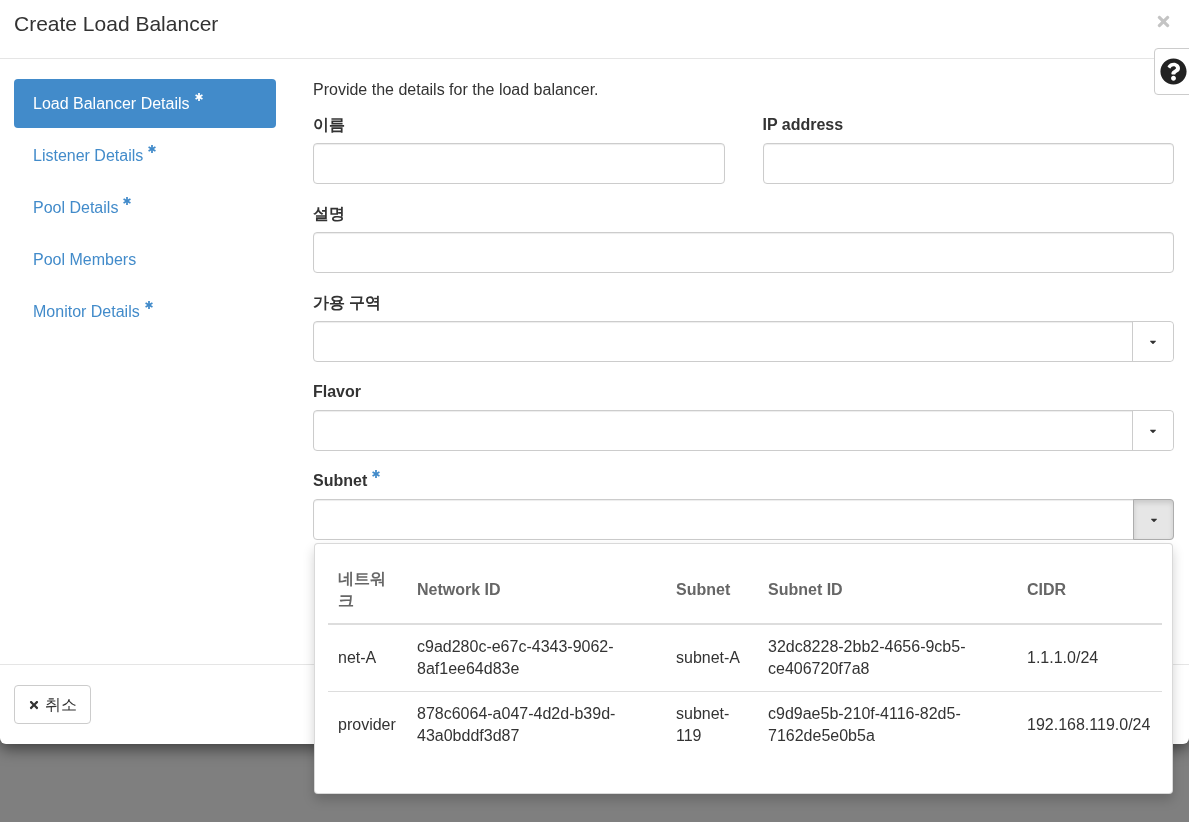 This screenshot has height=822, width=1189. Describe the element at coordinates (459, 590) in the screenshot. I see `column-header: Network ID` at that location.